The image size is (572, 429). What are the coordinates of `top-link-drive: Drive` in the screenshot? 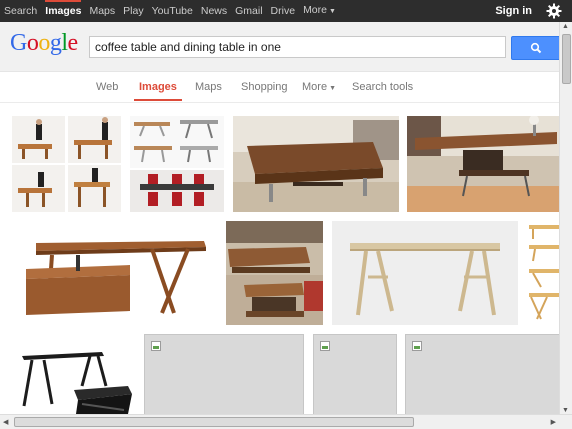 It's located at (283, 11).